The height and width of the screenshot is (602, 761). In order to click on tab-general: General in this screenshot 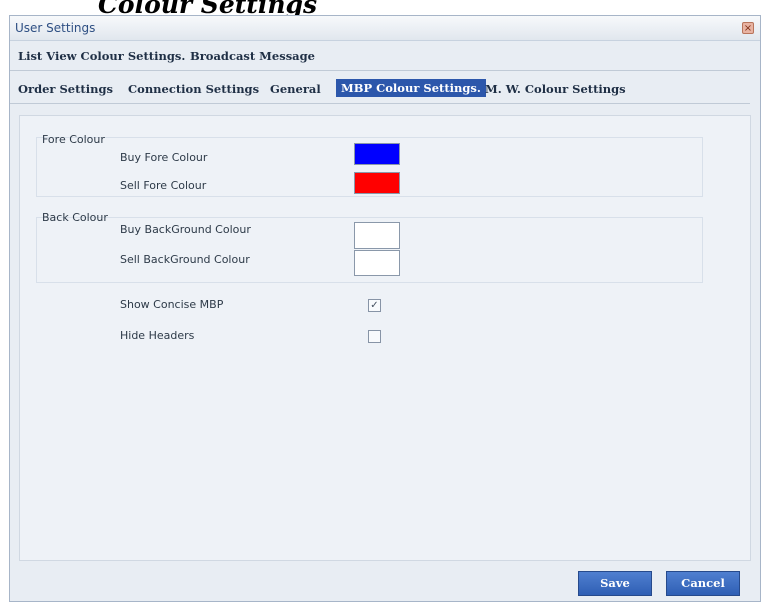, I will do `click(295, 89)`.